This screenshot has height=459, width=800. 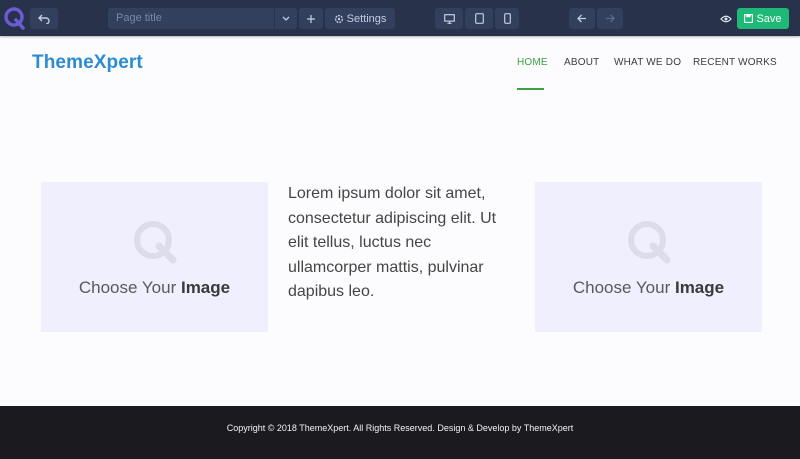 I want to click on arrow-left-icon, so click(x=581, y=18).